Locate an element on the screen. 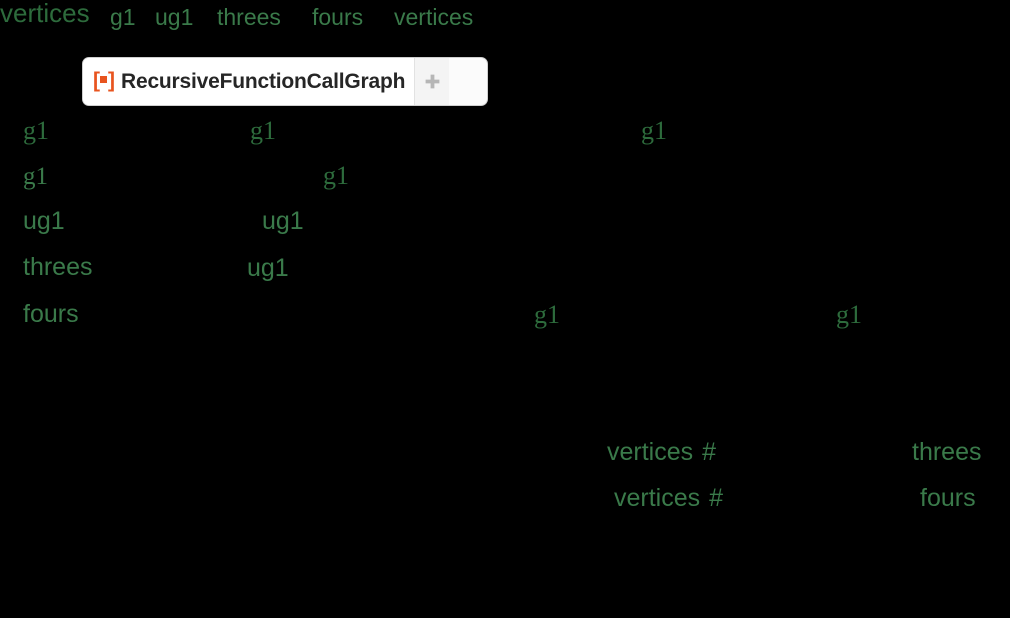 The image size is (1010, 618). plus-icon is located at coordinates (432, 81).